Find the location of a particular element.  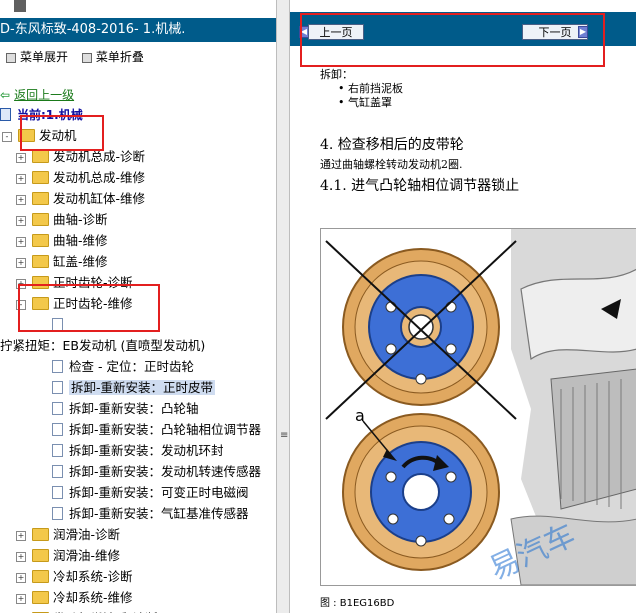

tree-item-label: 润滑油-诊断 is located at coordinates (87, 534).